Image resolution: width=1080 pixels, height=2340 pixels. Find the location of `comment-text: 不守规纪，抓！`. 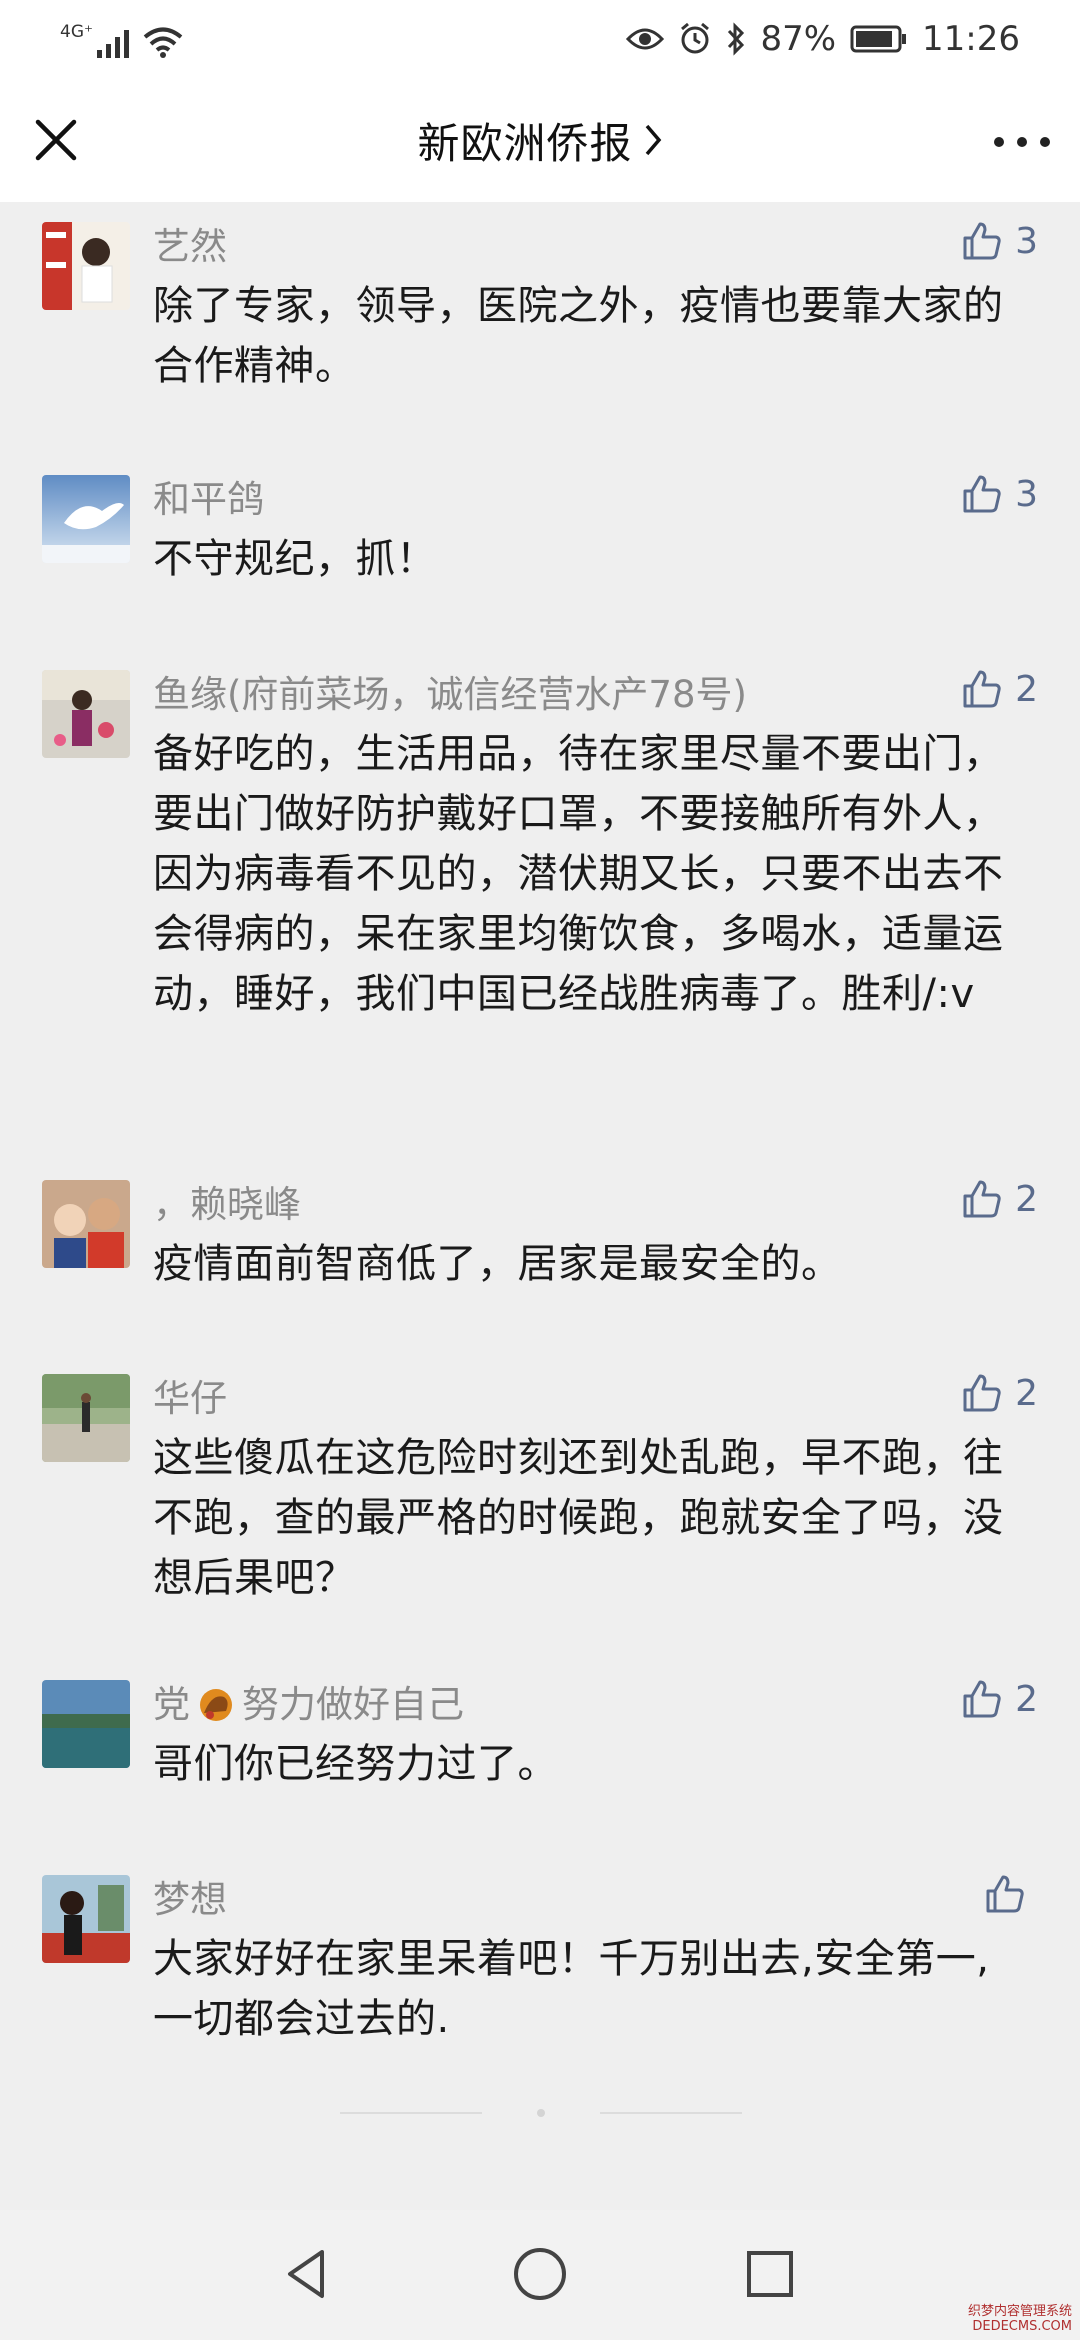

comment-text: 不守规纪，抓！ is located at coordinates (295, 559).